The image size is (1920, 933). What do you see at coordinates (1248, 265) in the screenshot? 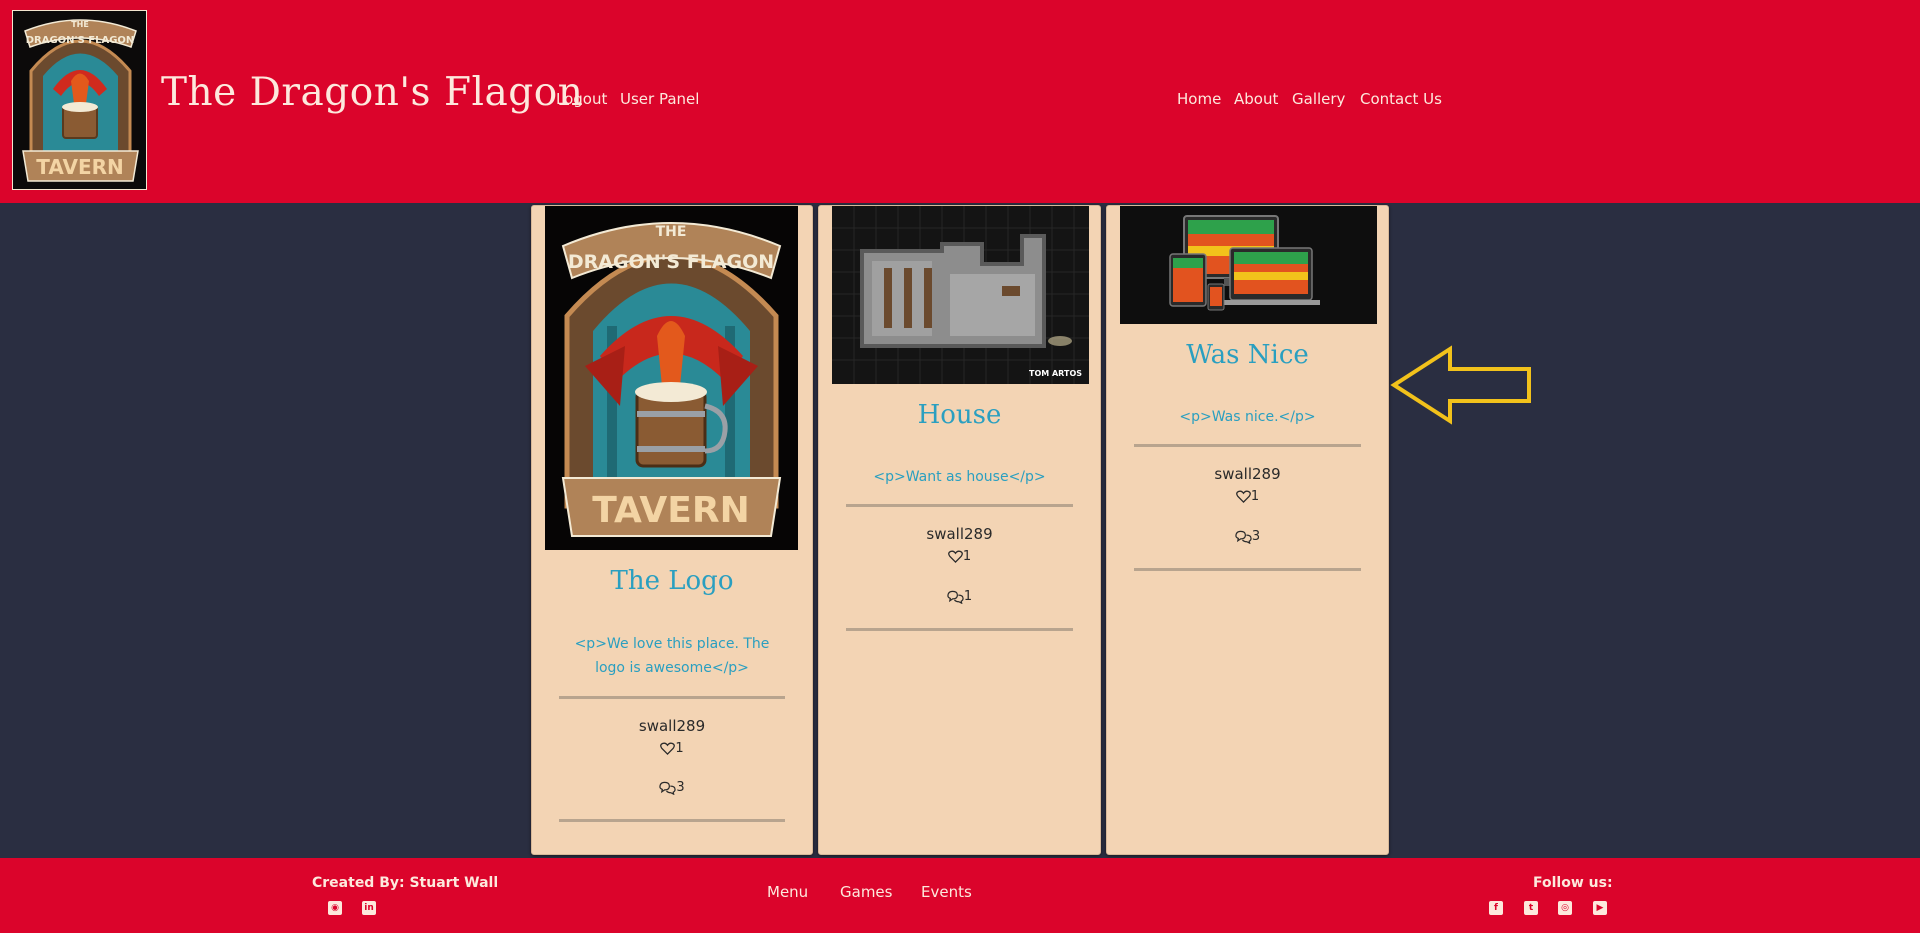
I see `post-image` at bounding box center [1248, 265].